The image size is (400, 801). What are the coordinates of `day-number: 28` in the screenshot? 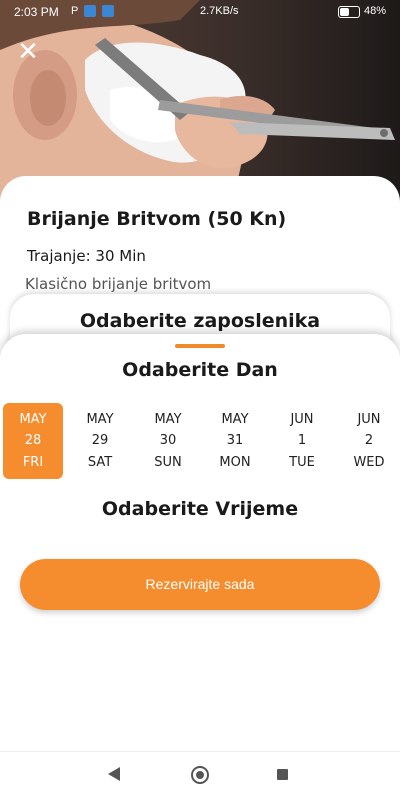 It's located at (33, 440).